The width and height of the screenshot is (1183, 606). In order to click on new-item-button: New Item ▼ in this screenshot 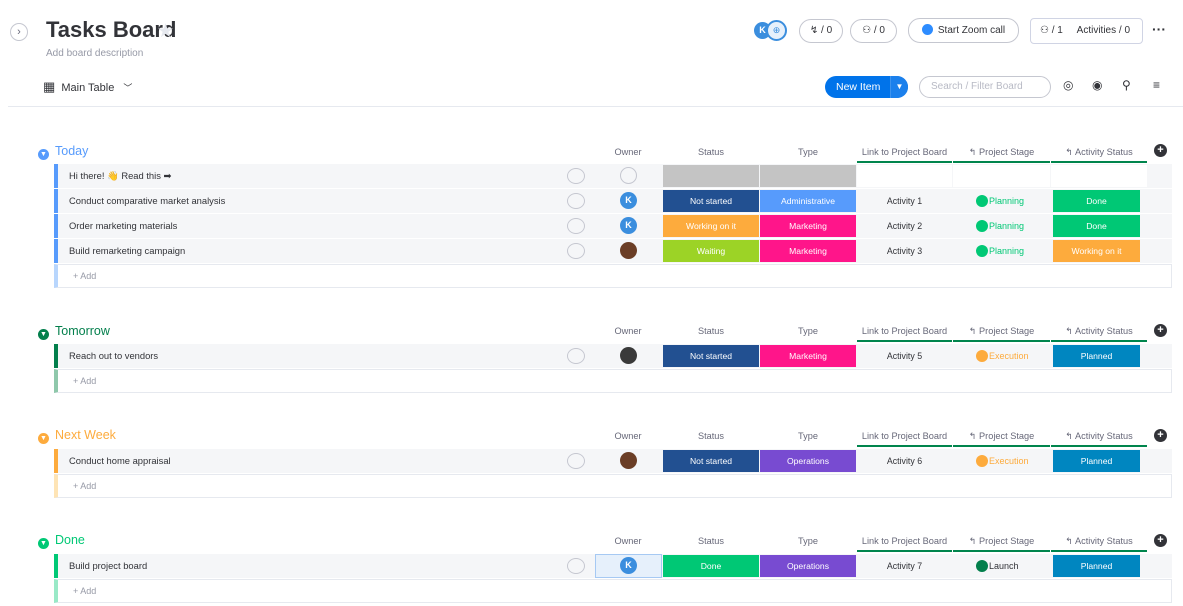, I will do `click(866, 87)`.